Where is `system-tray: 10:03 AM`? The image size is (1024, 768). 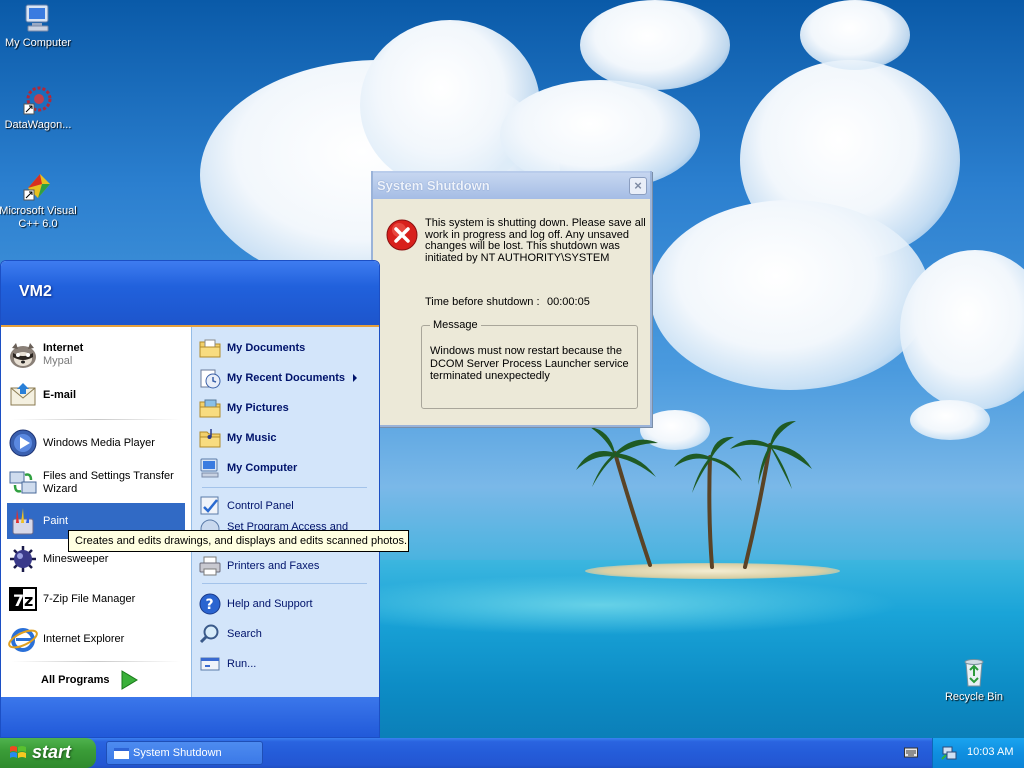 system-tray: 10:03 AM is located at coordinates (978, 753).